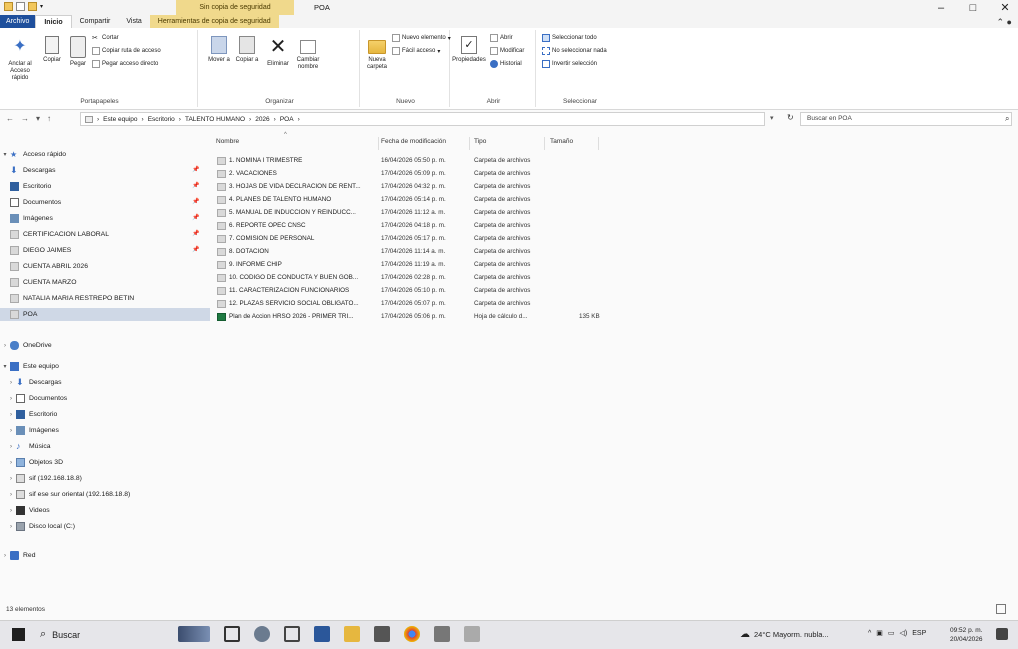 Image resolution: width=1018 pixels, height=649 pixels. What do you see at coordinates (772, 118) in the screenshot?
I see `address-dropdown-icon: ▾` at bounding box center [772, 118].